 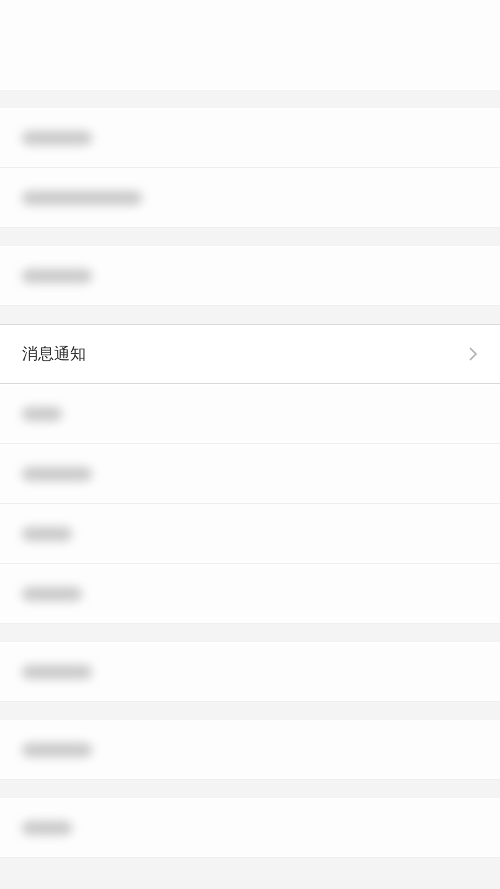 I want to click on chevron-right-icon, so click(x=473, y=354).